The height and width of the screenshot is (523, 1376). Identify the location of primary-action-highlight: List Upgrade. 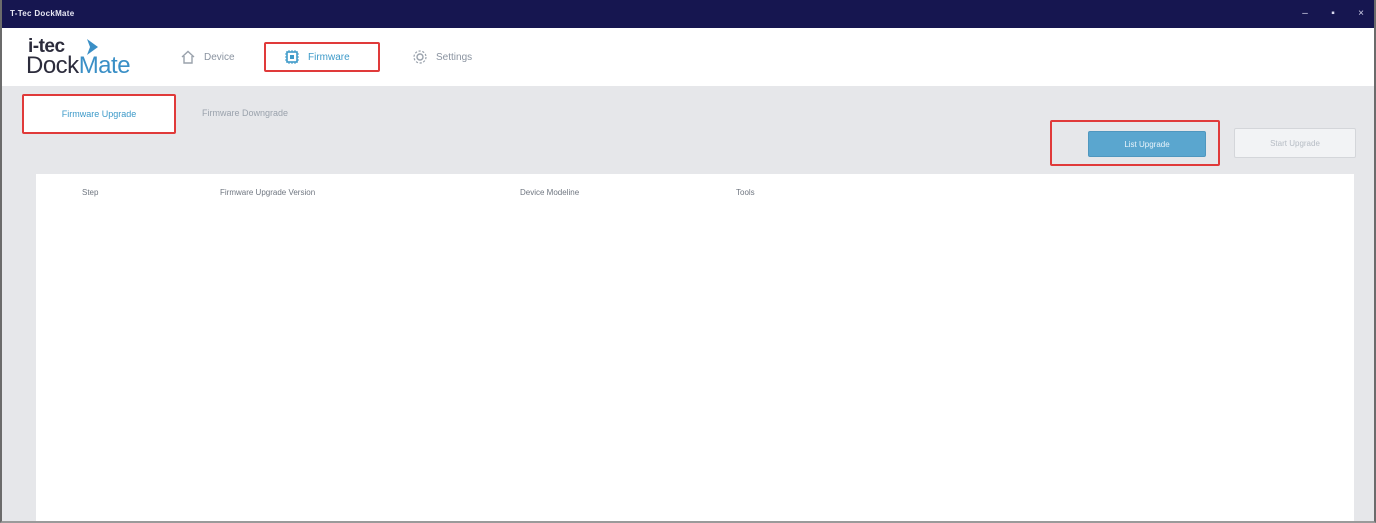
(1135, 143).